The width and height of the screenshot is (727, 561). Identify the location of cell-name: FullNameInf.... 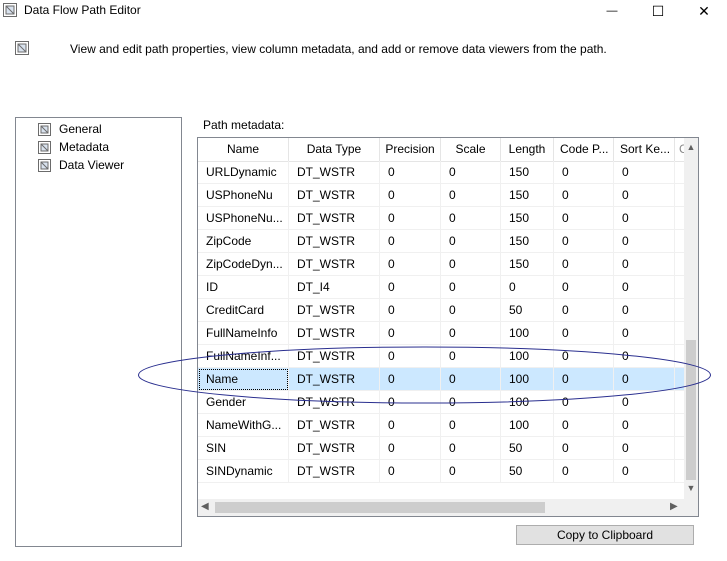
(243, 356).